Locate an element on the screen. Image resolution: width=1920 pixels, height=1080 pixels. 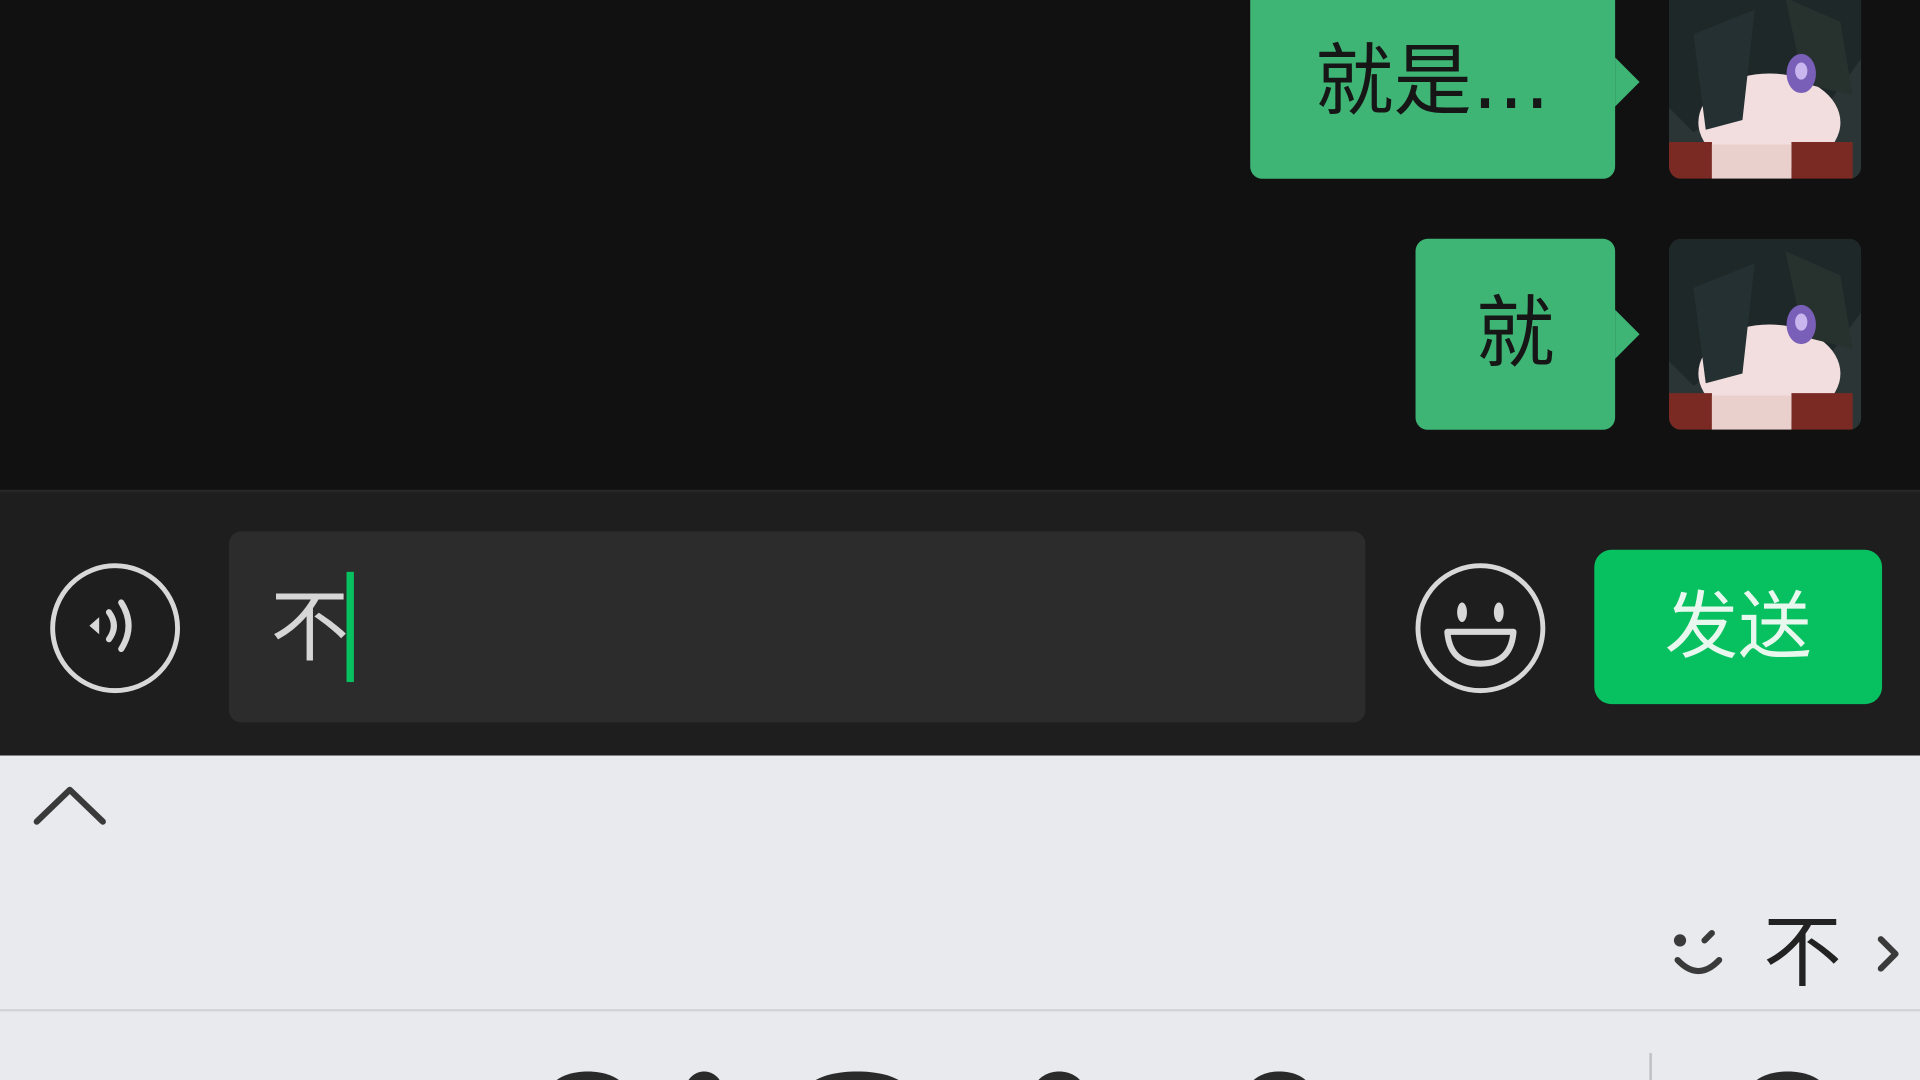
keyboard-collapse-button is located at coordinates (70, 805).